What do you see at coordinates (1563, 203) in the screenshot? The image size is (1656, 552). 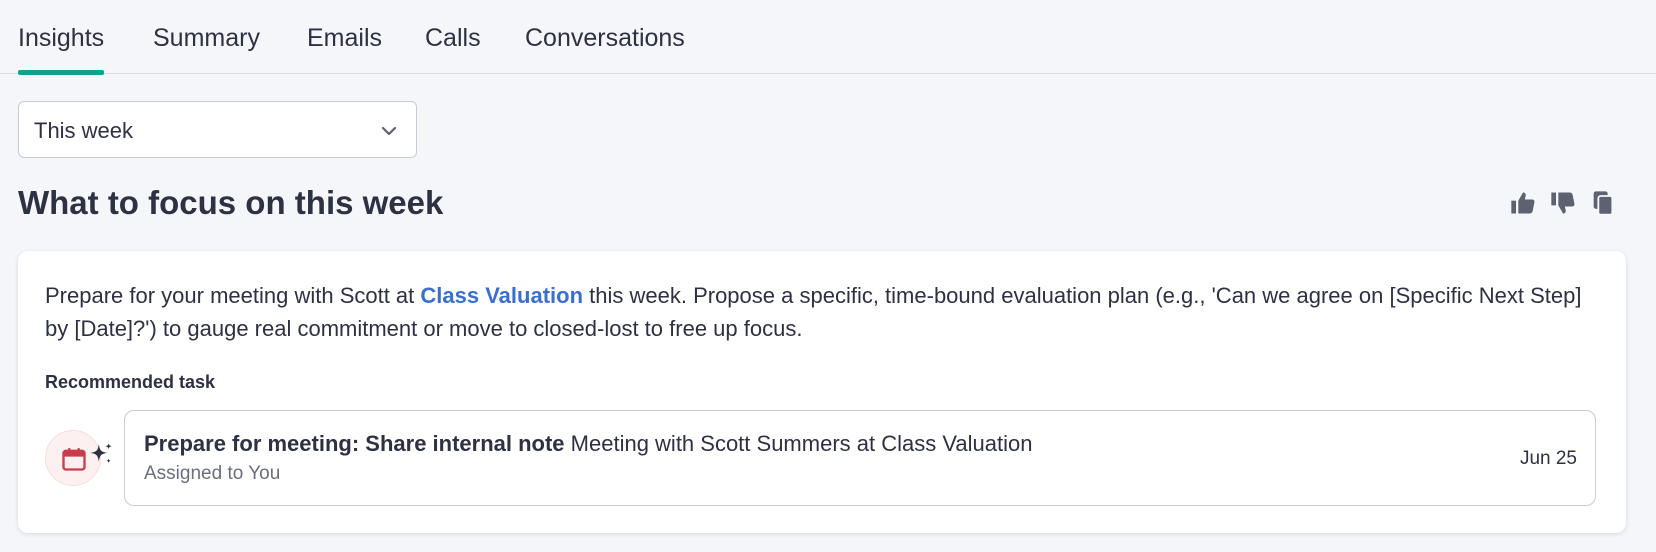 I see `thumbs-down-icon` at bounding box center [1563, 203].